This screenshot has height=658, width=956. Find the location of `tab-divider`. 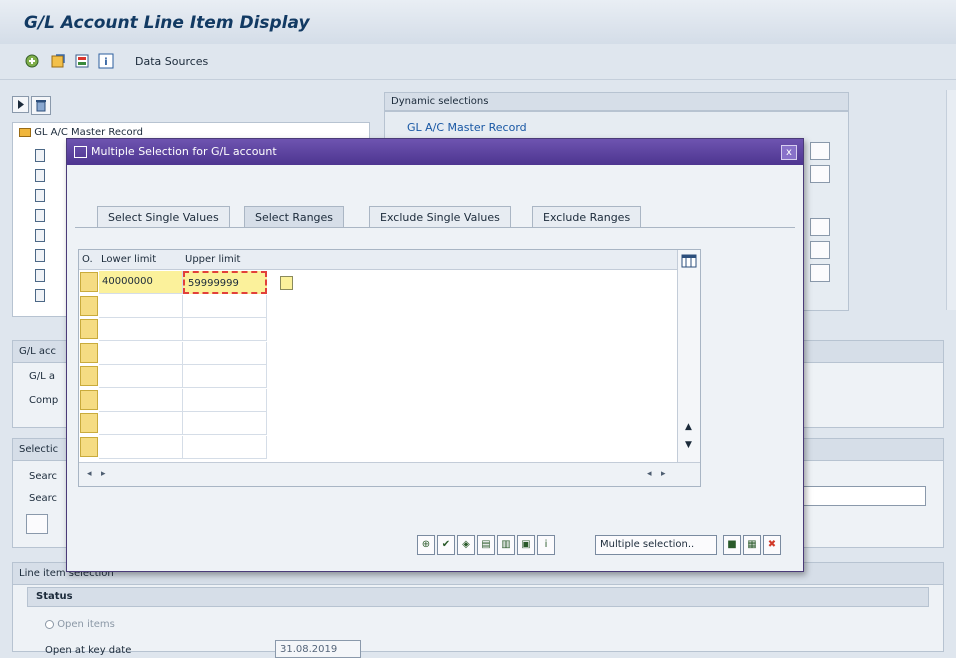

tab-divider is located at coordinates (435, 227).